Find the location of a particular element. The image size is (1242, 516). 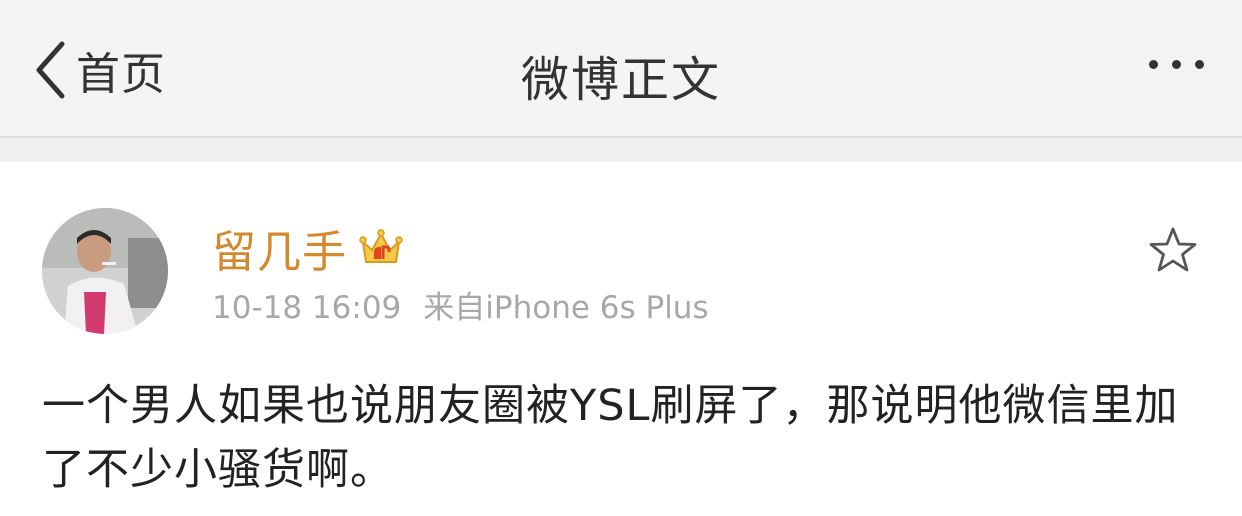

avatar-image is located at coordinates (105, 271).